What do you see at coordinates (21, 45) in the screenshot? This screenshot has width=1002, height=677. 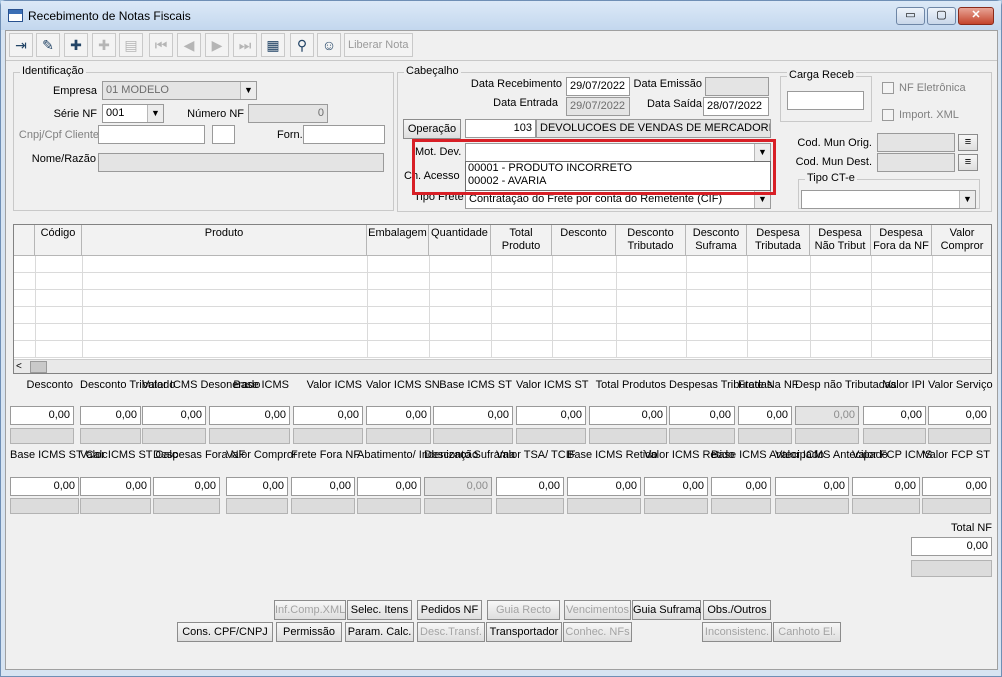 I see `exit-icon: ⇥` at bounding box center [21, 45].